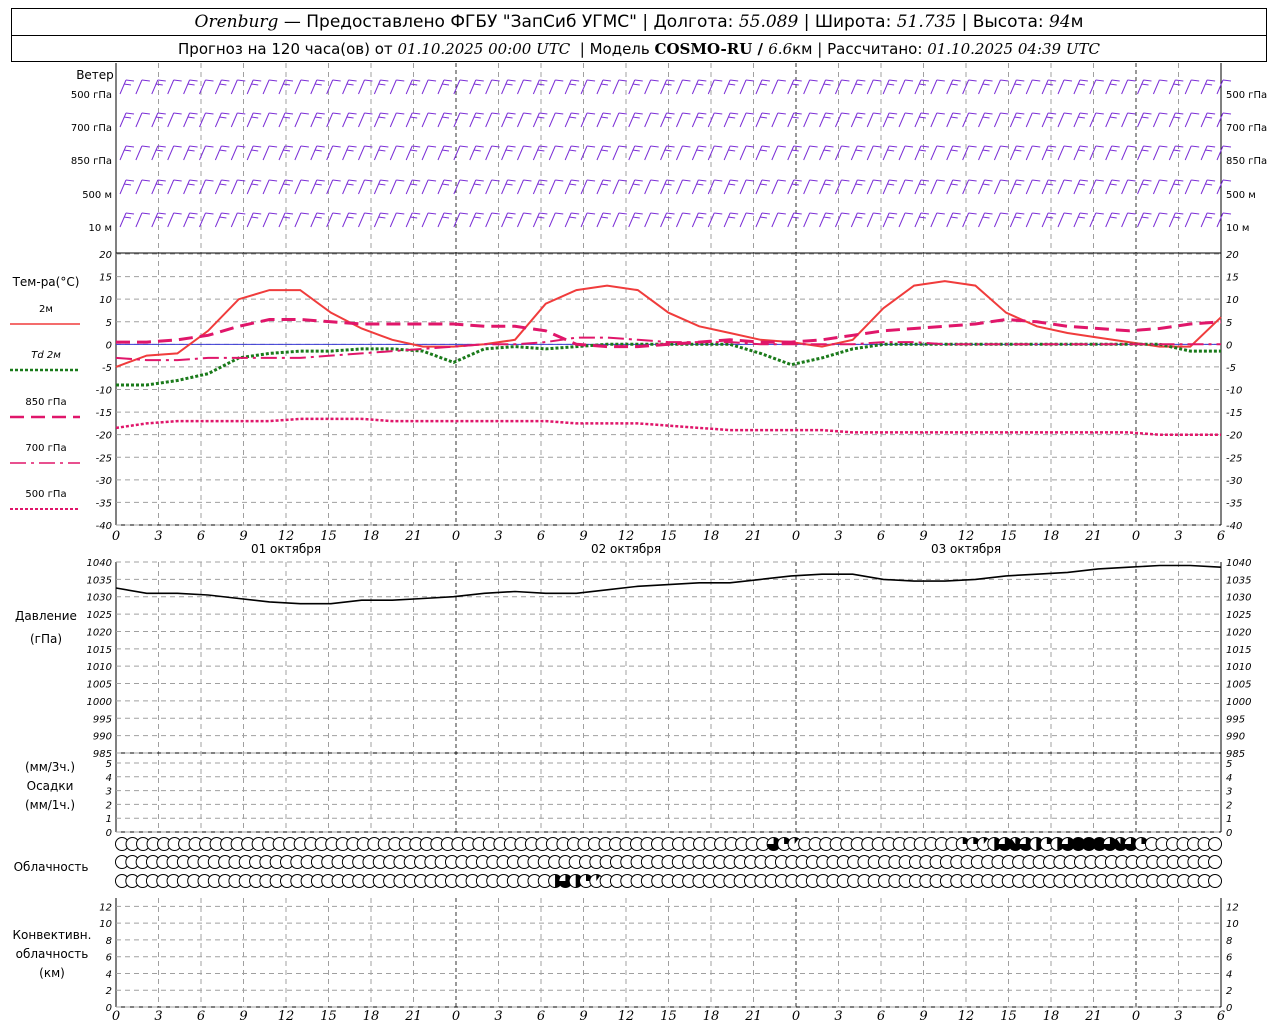 The width and height of the screenshot is (1280, 1024). I want to click on time-tick-label: 15, so click(668, 1016).